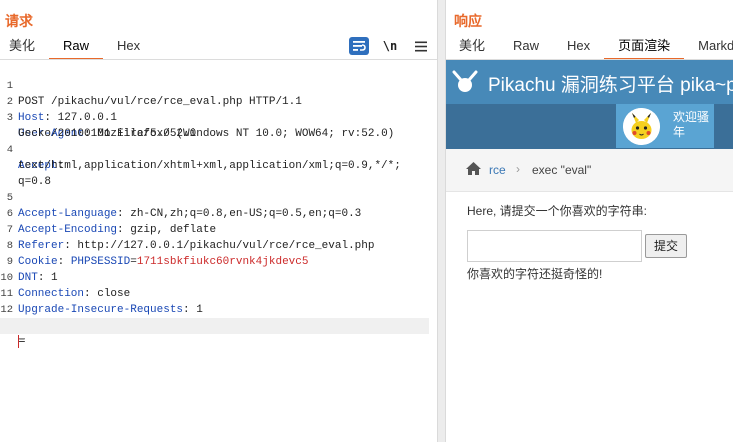 The width and height of the screenshot is (733, 442). What do you see at coordinates (465, 81) in the screenshot?
I see `pikachu-logo-icon` at bounding box center [465, 81].